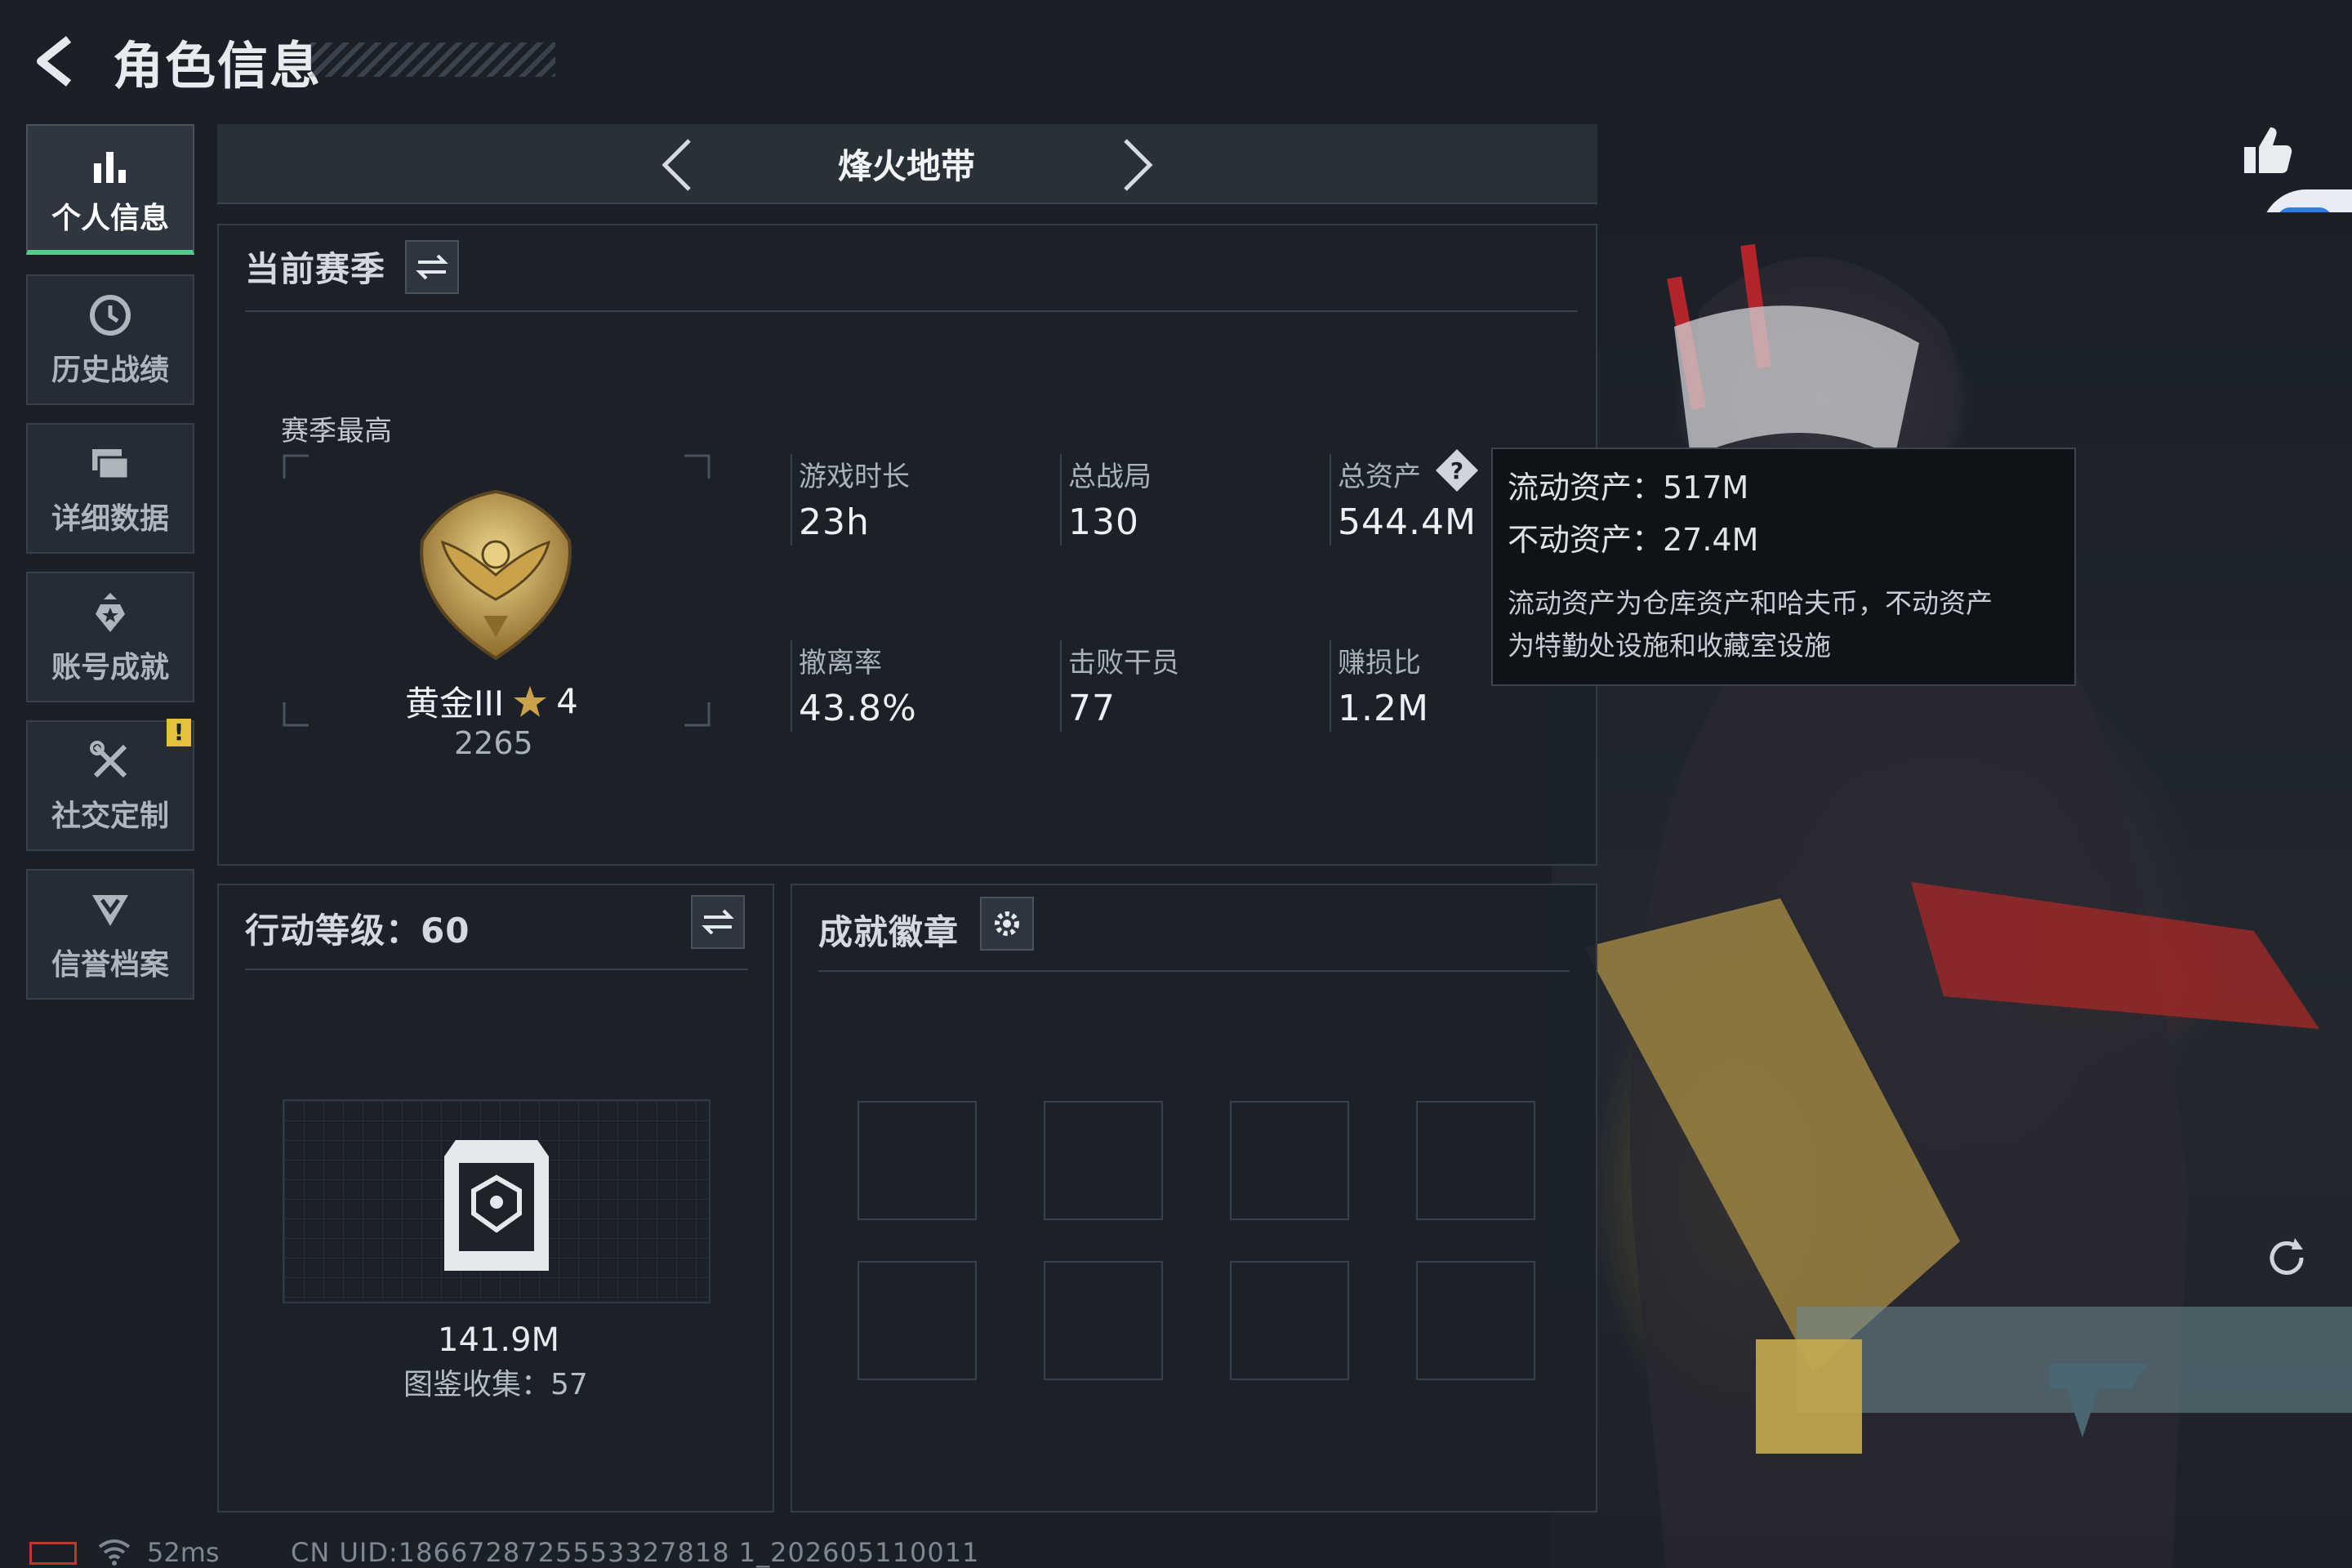 Image resolution: width=2352 pixels, height=1568 pixels. I want to click on season-switch-button, so click(432, 267).